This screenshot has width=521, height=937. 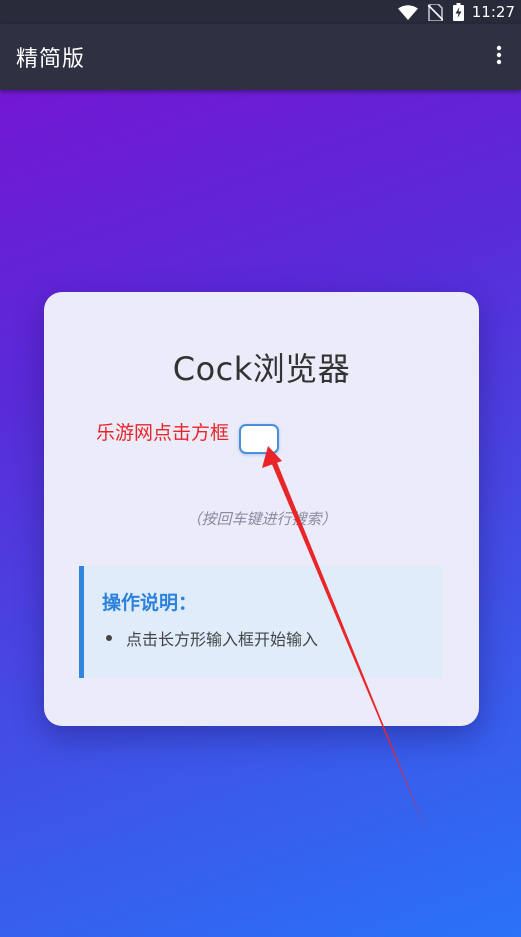 What do you see at coordinates (260, 12) in the screenshot?
I see `status-bar: 11:27` at bounding box center [260, 12].